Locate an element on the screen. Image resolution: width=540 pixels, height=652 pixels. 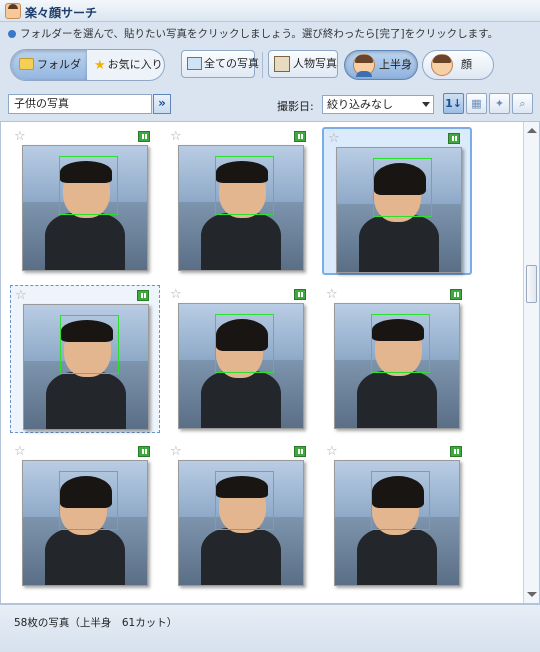
picture-icon is located at coordinates (194, 63).